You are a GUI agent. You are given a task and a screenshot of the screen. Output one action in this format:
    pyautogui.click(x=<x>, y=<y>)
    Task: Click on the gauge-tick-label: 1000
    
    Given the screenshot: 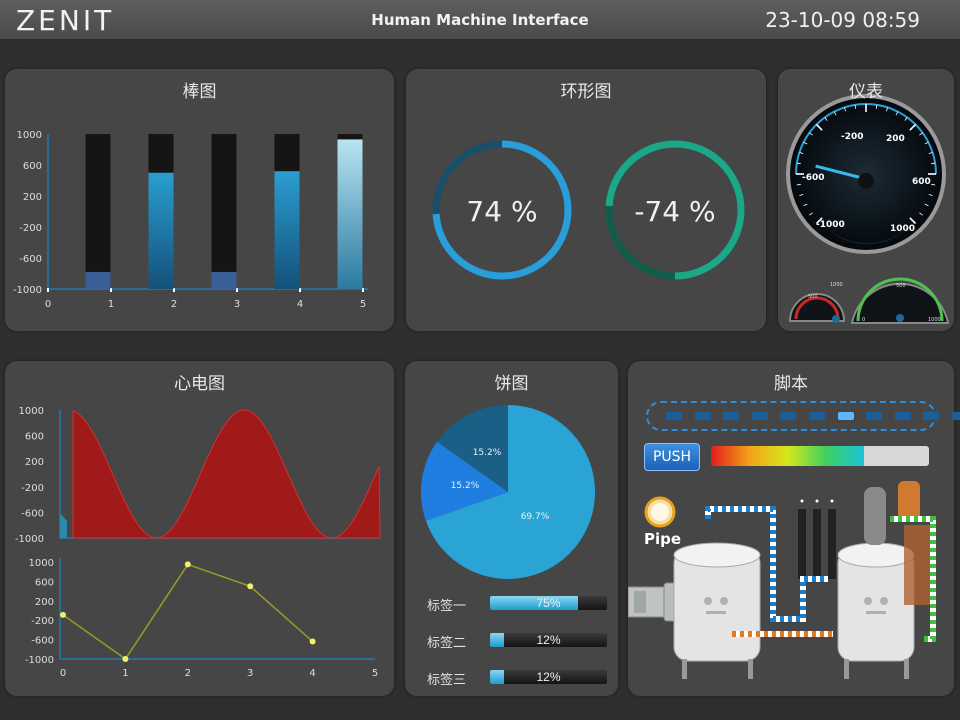 What is the action you would take?
    pyautogui.click(x=902, y=229)
    